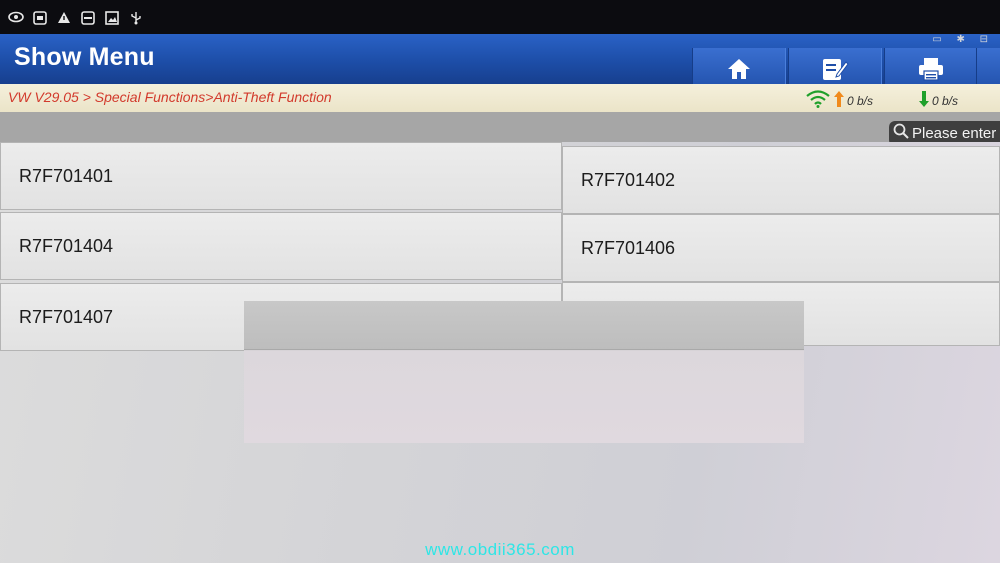 This screenshot has height=563, width=1000. What do you see at coordinates (628, 179) in the screenshot?
I see `list-item-label: R7F701402` at bounding box center [628, 179].